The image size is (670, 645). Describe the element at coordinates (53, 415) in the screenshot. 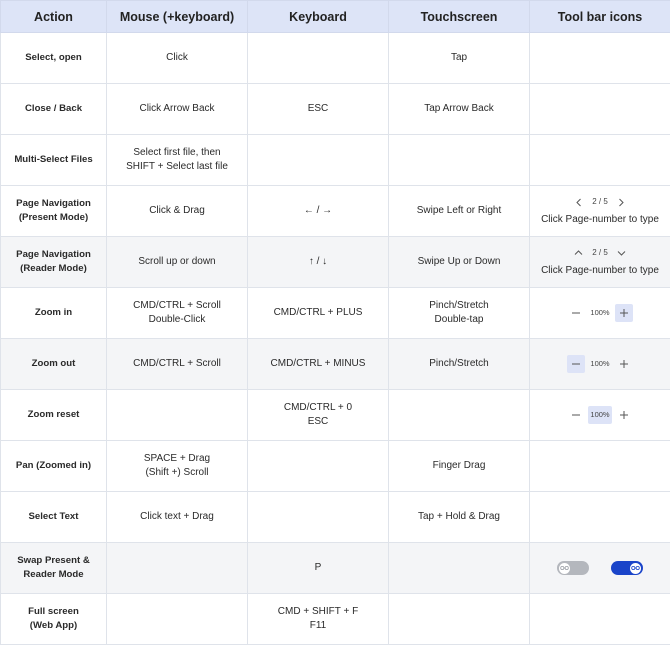

I see `action-label: Zoom reset` at that location.